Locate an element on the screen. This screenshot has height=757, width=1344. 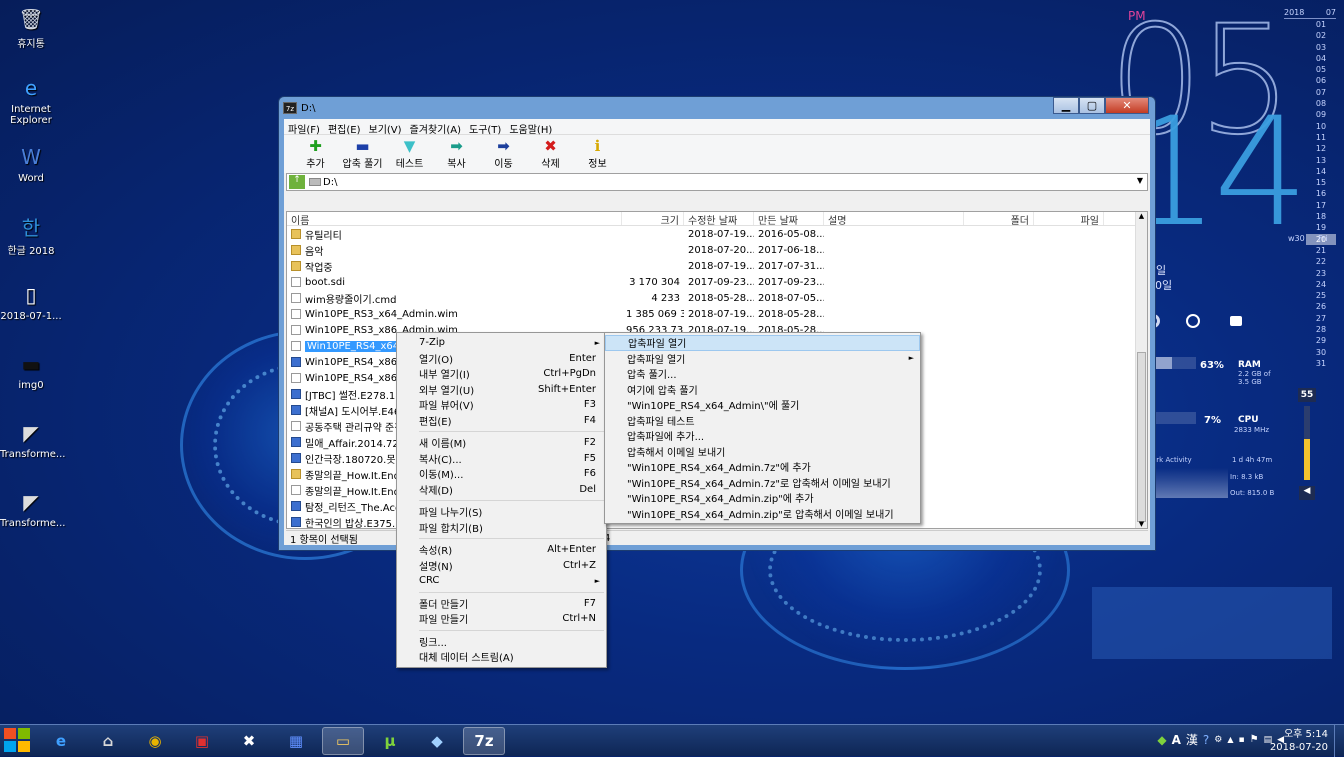
menu-item: 편집(E) is located at coordinates (344, 127).